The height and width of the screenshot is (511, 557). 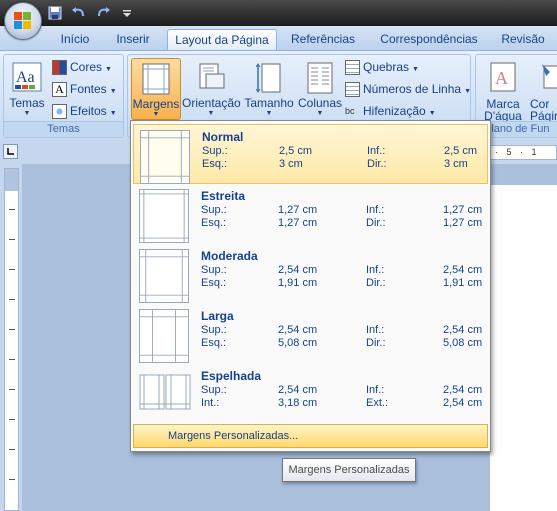 What do you see at coordinates (223, 137) in the screenshot?
I see `option-name: Normal` at bounding box center [223, 137].